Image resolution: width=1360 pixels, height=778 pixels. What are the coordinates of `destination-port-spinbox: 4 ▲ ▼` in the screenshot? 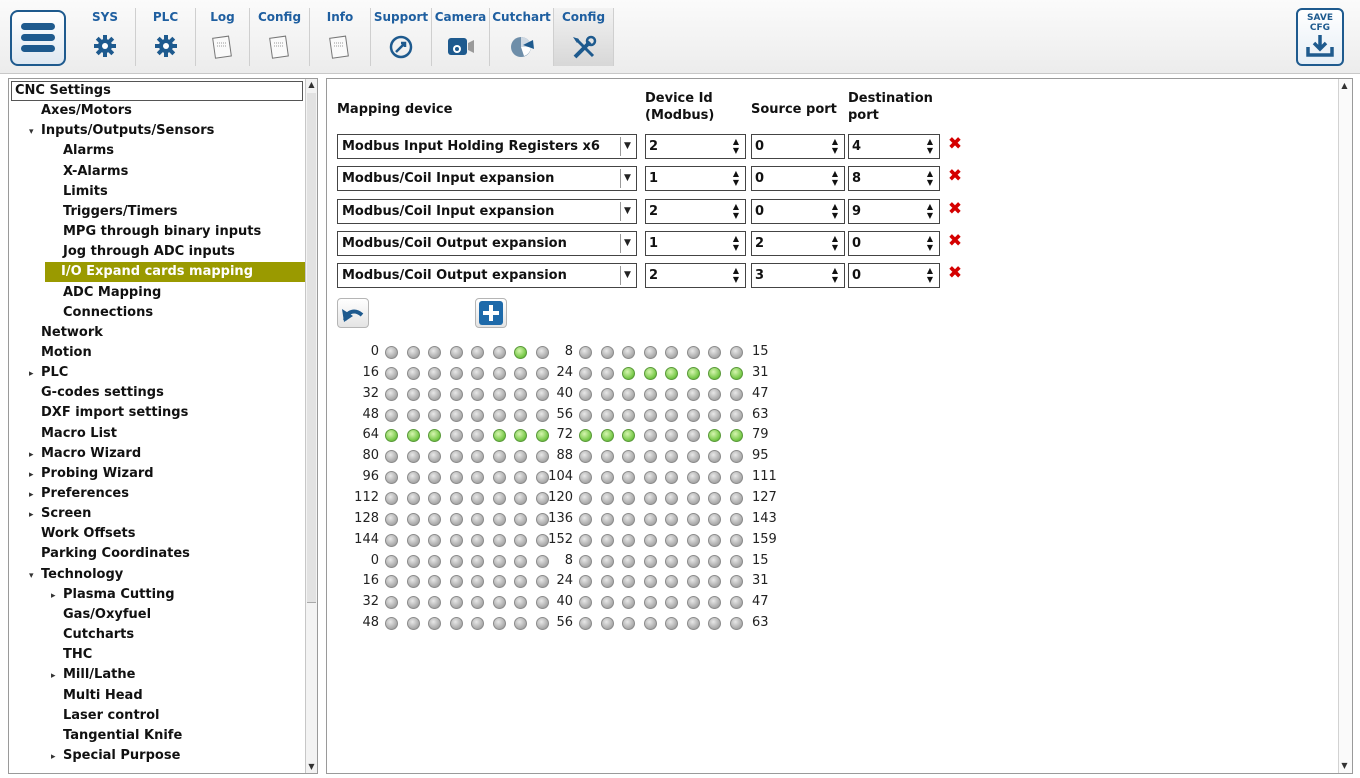 It's located at (894, 146).